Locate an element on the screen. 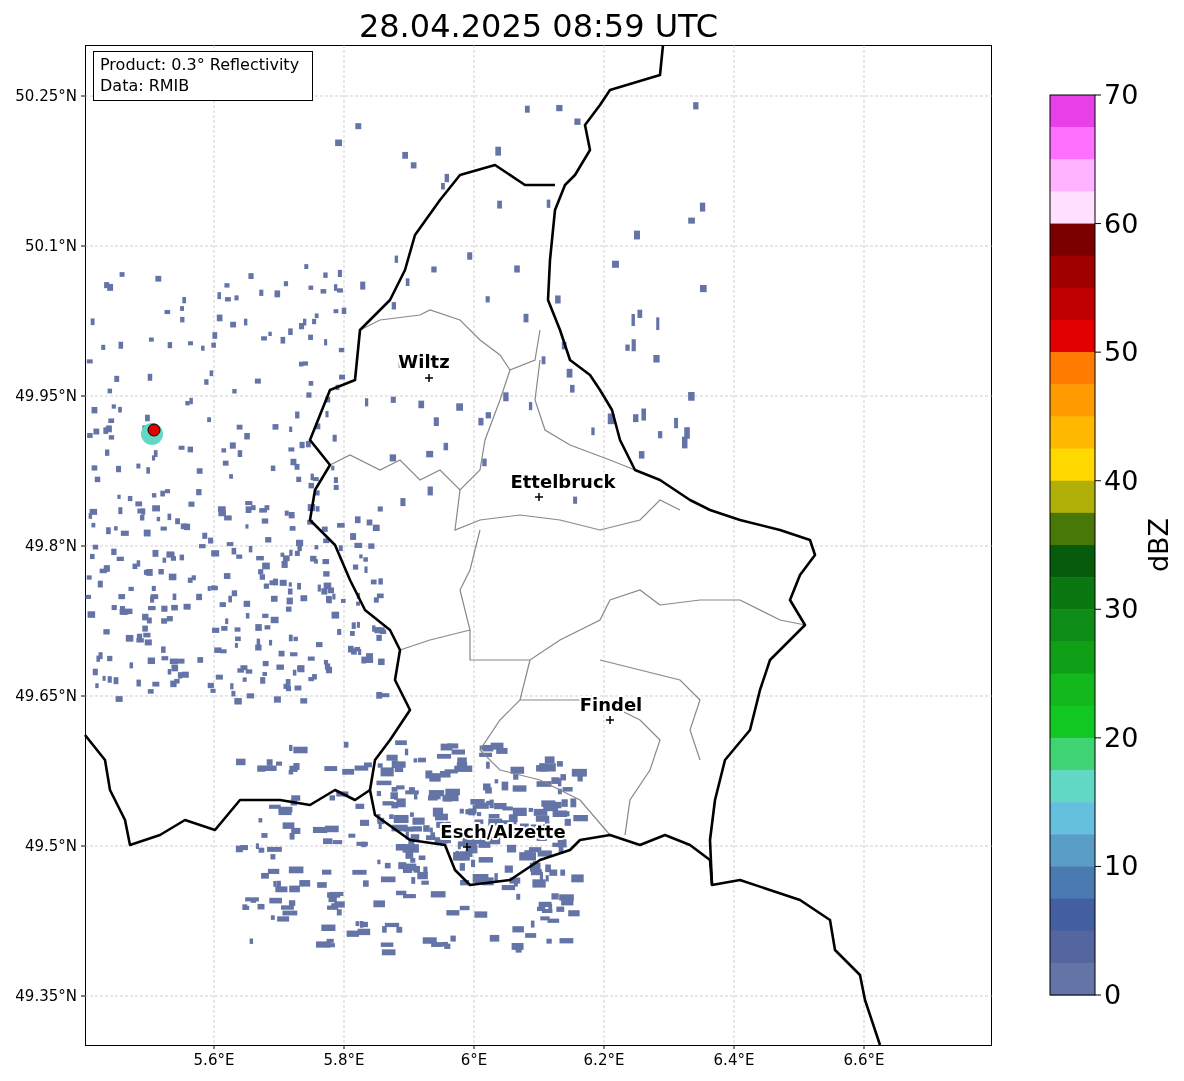  longitude-label: 5.8°E is located at coordinates (344, 1060).